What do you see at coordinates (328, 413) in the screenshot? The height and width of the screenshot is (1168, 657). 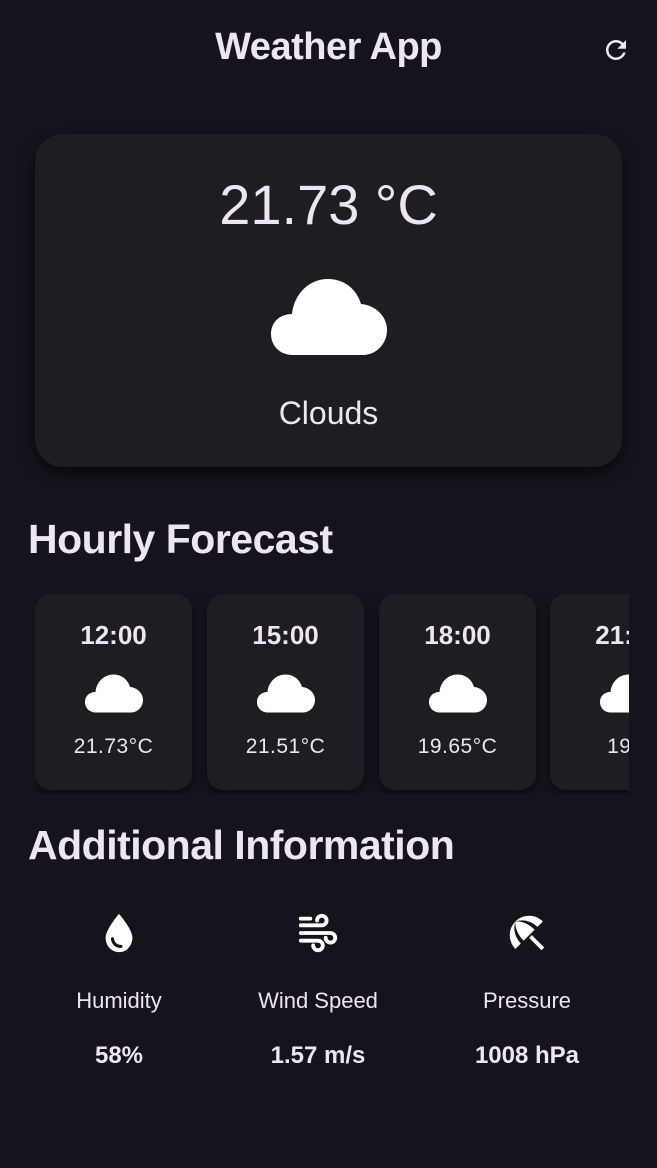 I see `current-description: Clouds` at bounding box center [328, 413].